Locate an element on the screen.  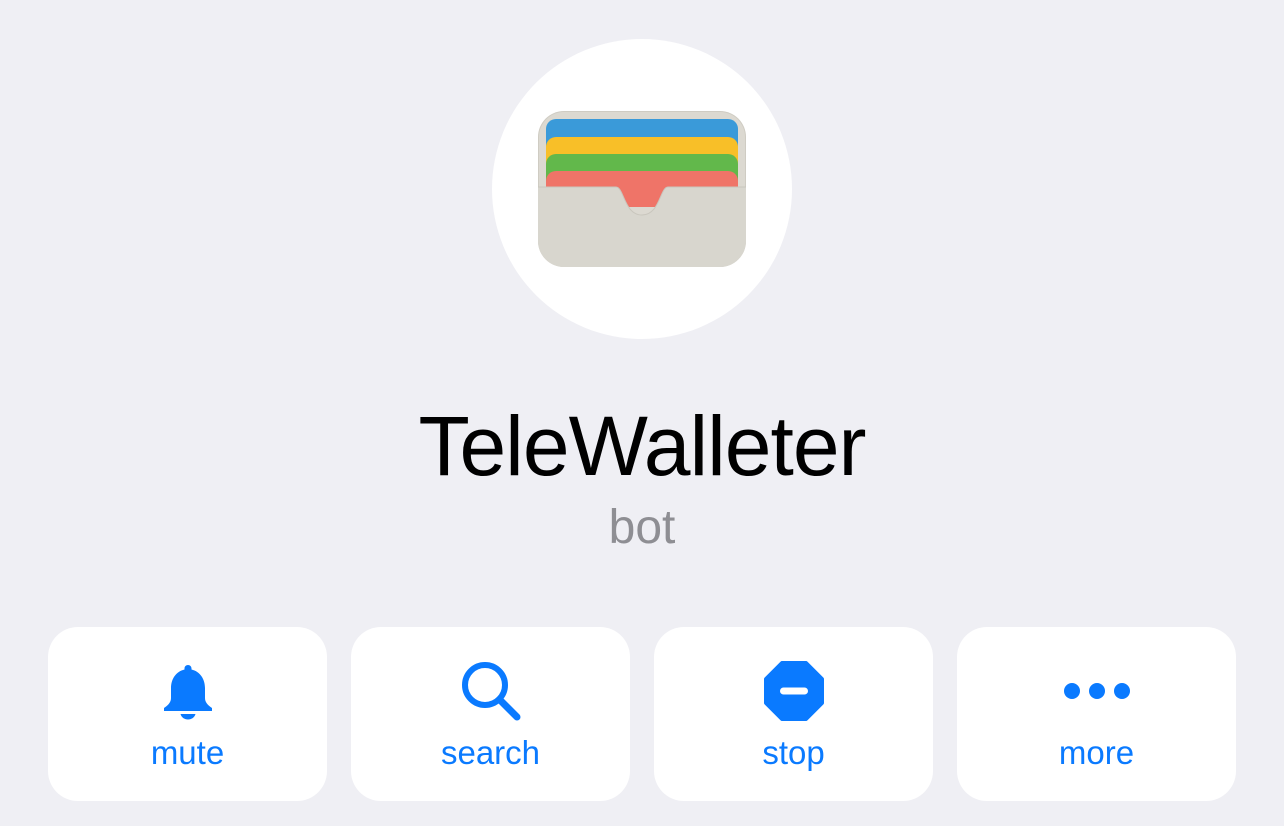
stop-button: stop is located at coordinates (793, 714).